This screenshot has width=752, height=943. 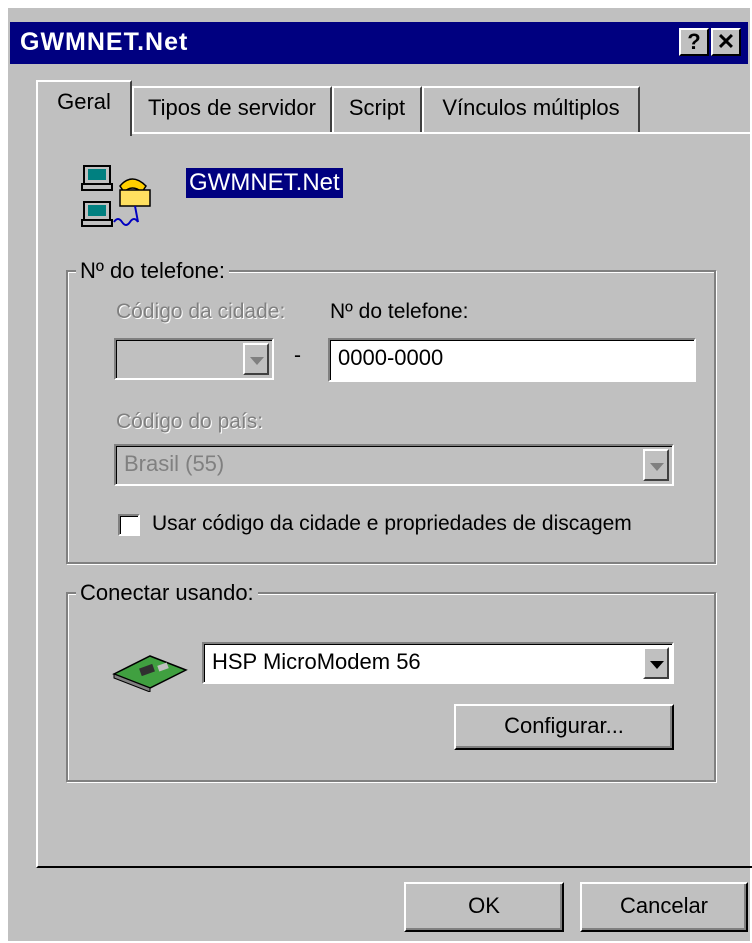 I want to click on phone-group-legend: Nº do telefone:, so click(x=153, y=271).